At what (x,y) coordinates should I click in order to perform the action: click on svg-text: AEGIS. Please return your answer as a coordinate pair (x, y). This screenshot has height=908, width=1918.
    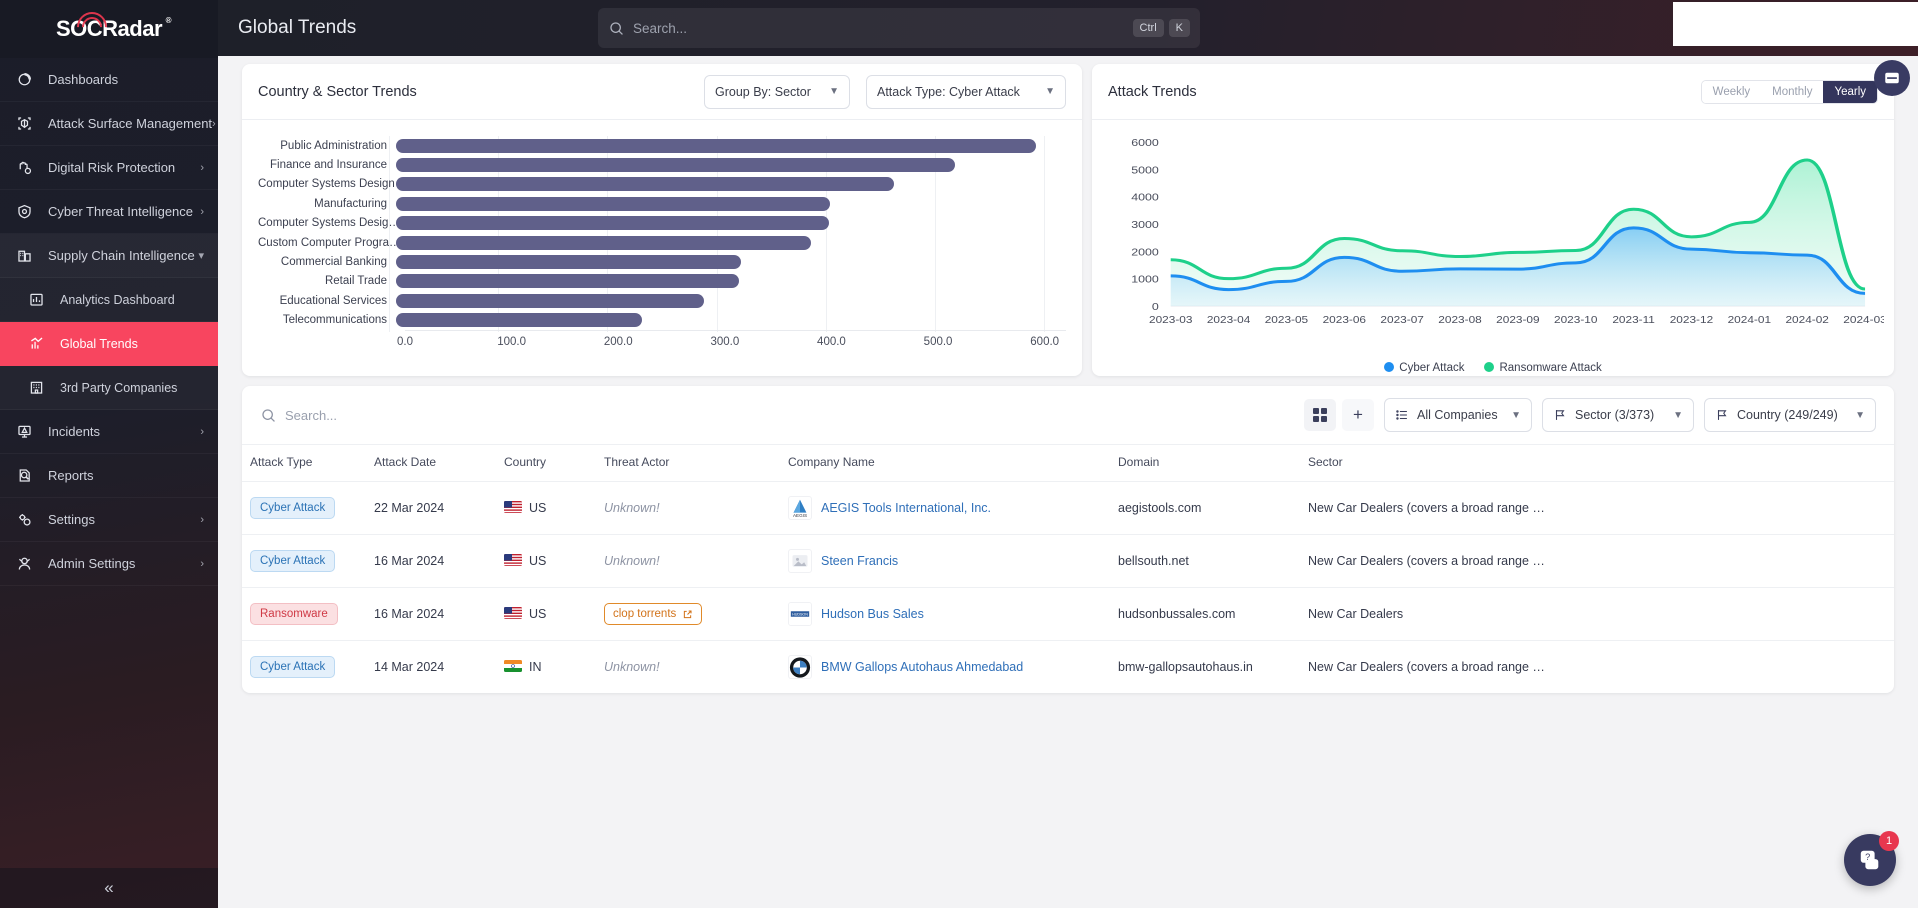
    Looking at the image, I should click on (800, 515).